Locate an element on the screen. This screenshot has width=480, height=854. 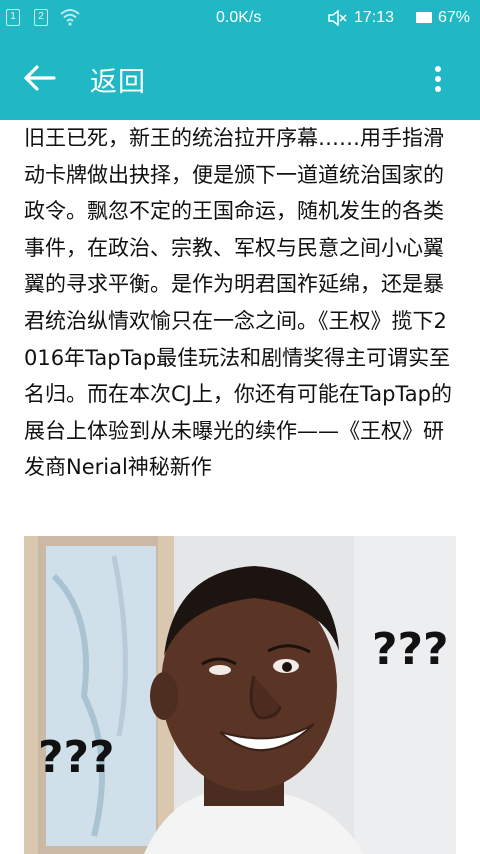
clock: 17:13 is located at coordinates (374, 17).